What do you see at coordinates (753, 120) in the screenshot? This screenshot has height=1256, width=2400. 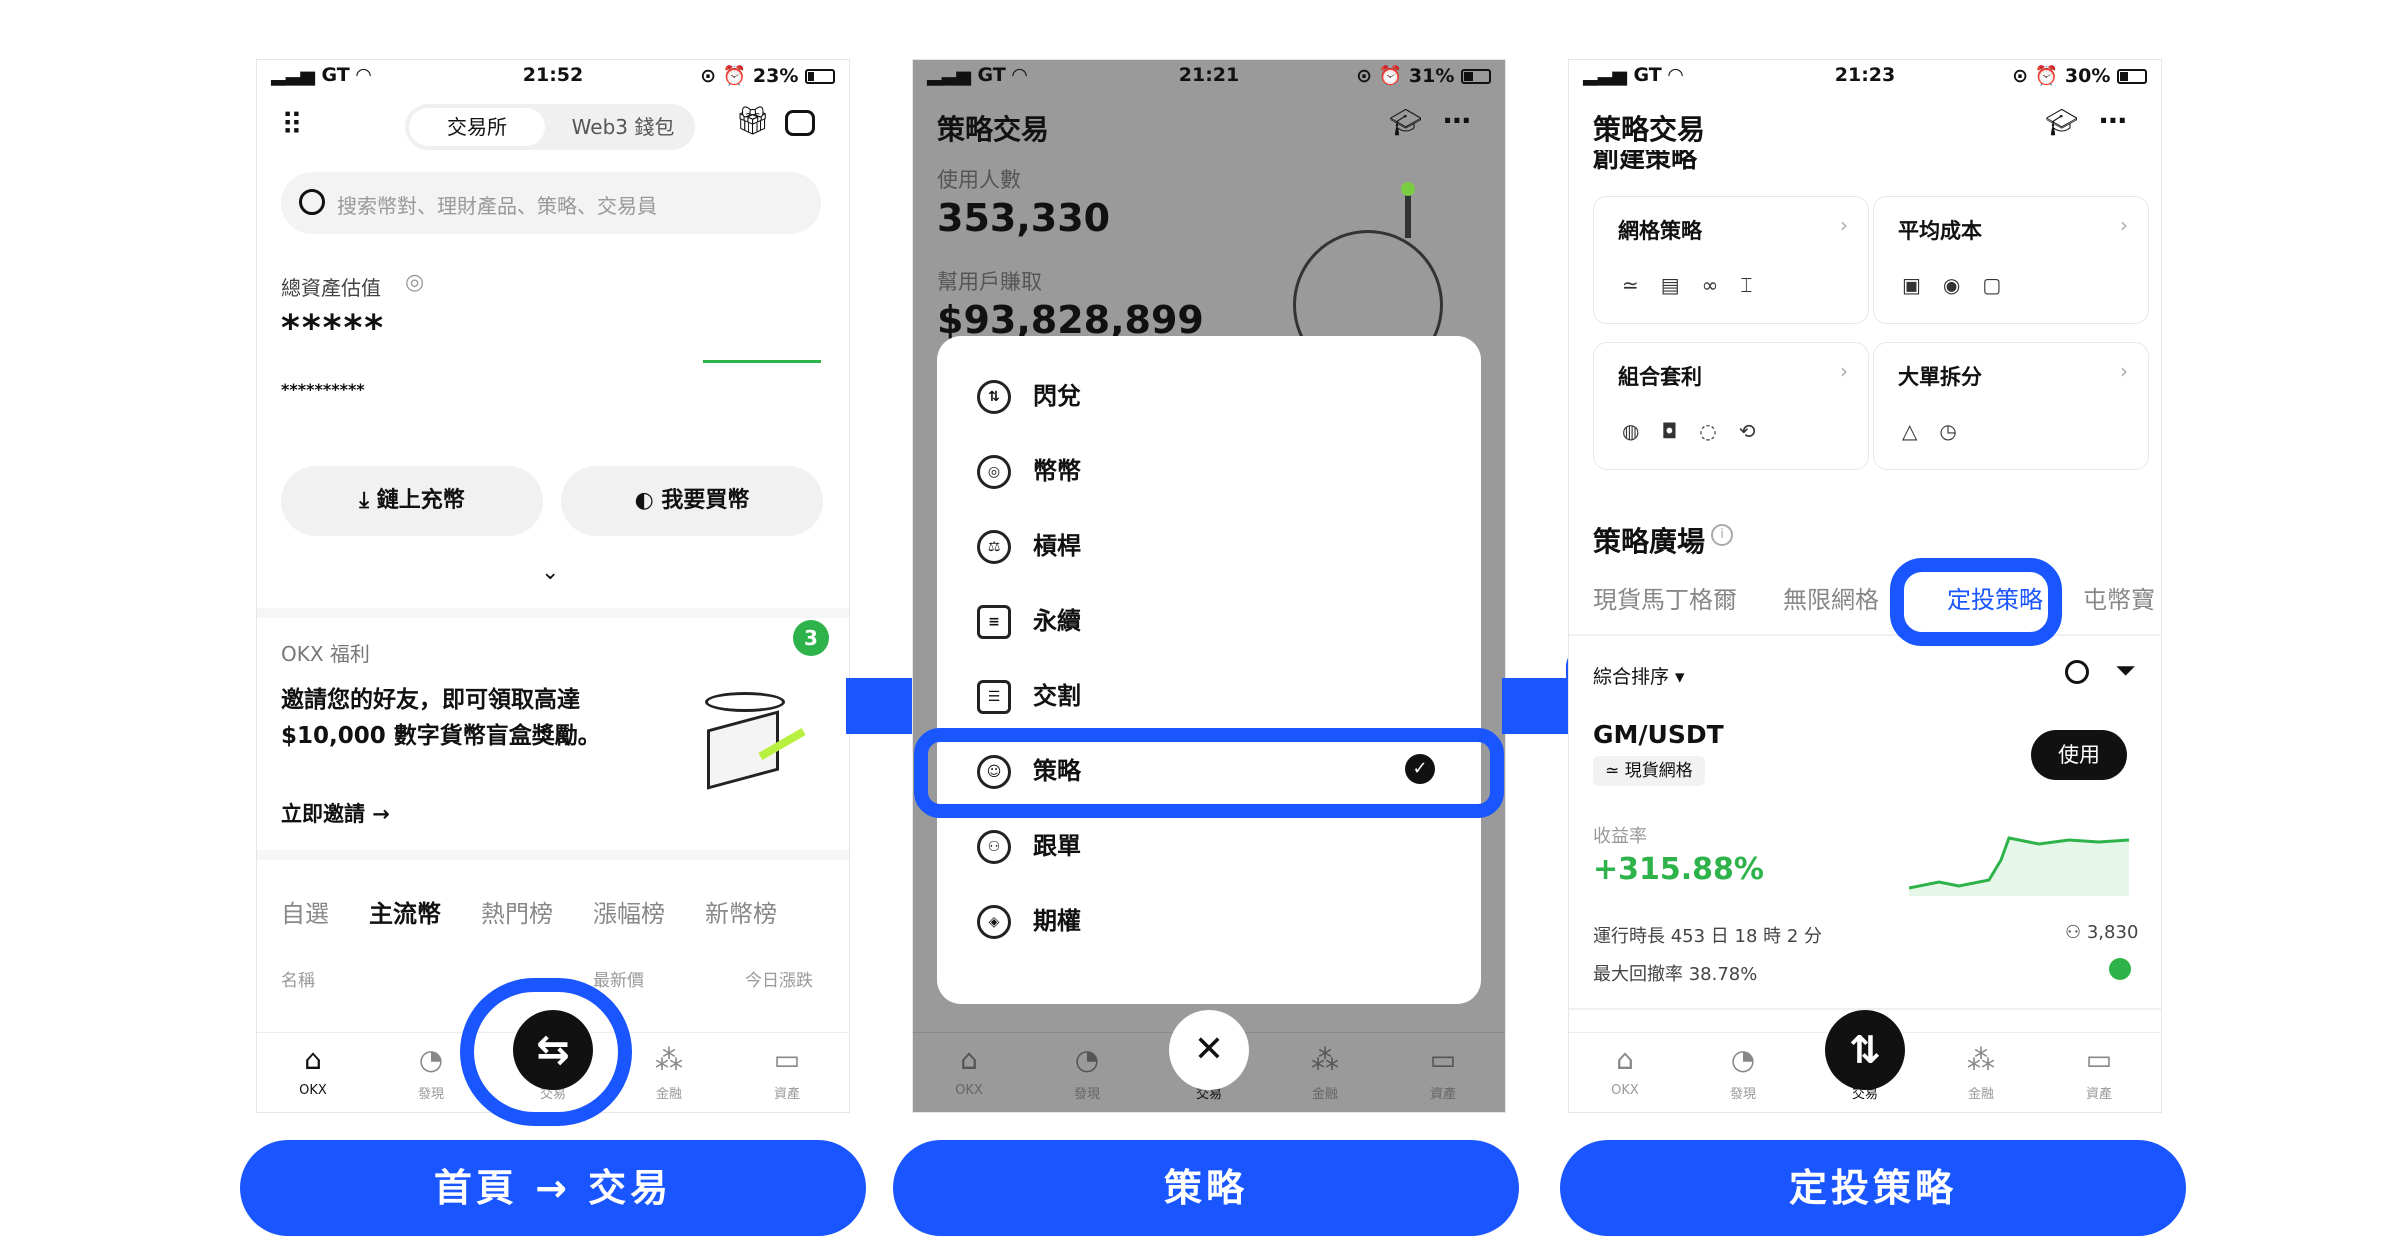 I see `gift-icon: 🎁︎` at bounding box center [753, 120].